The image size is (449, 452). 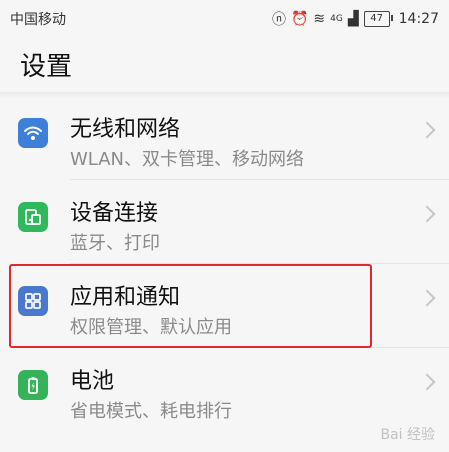 What do you see at coordinates (38, 20) in the screenshot?
I see `carrier-label: 中国移动` at bounding box center [38, 20].